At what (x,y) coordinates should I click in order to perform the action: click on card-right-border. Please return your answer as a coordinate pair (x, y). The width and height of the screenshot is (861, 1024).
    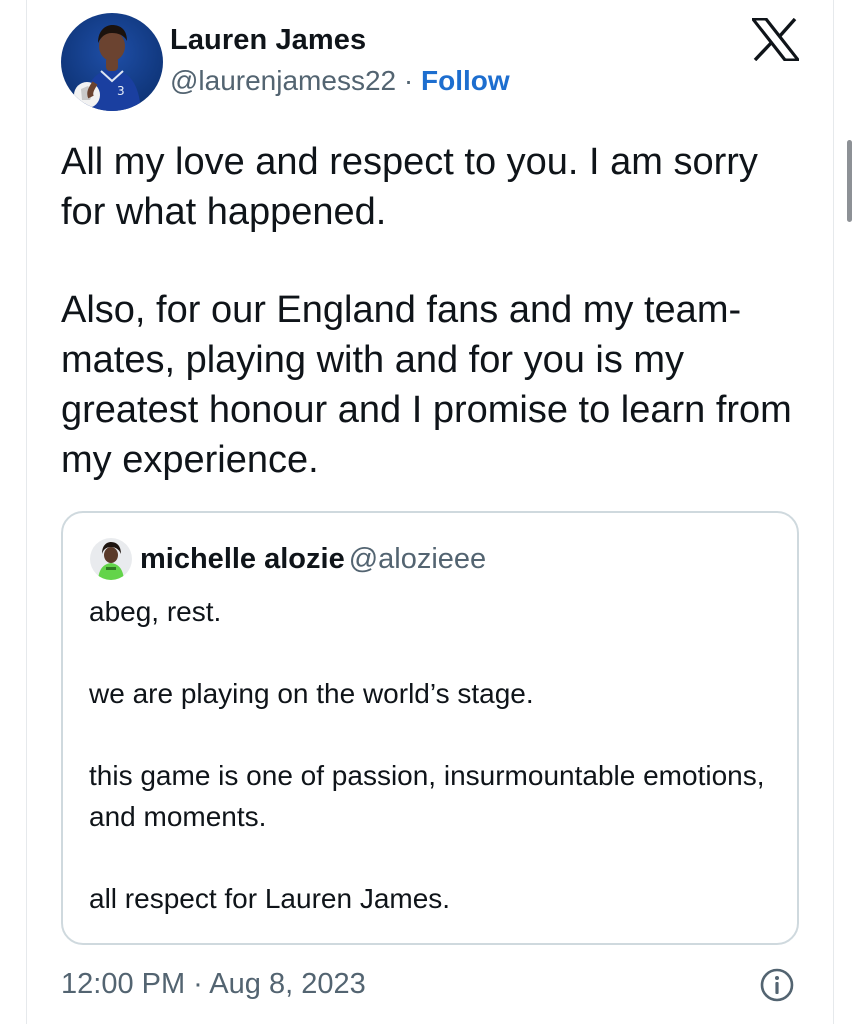
    Looking at the image, I should click on (833, 512).